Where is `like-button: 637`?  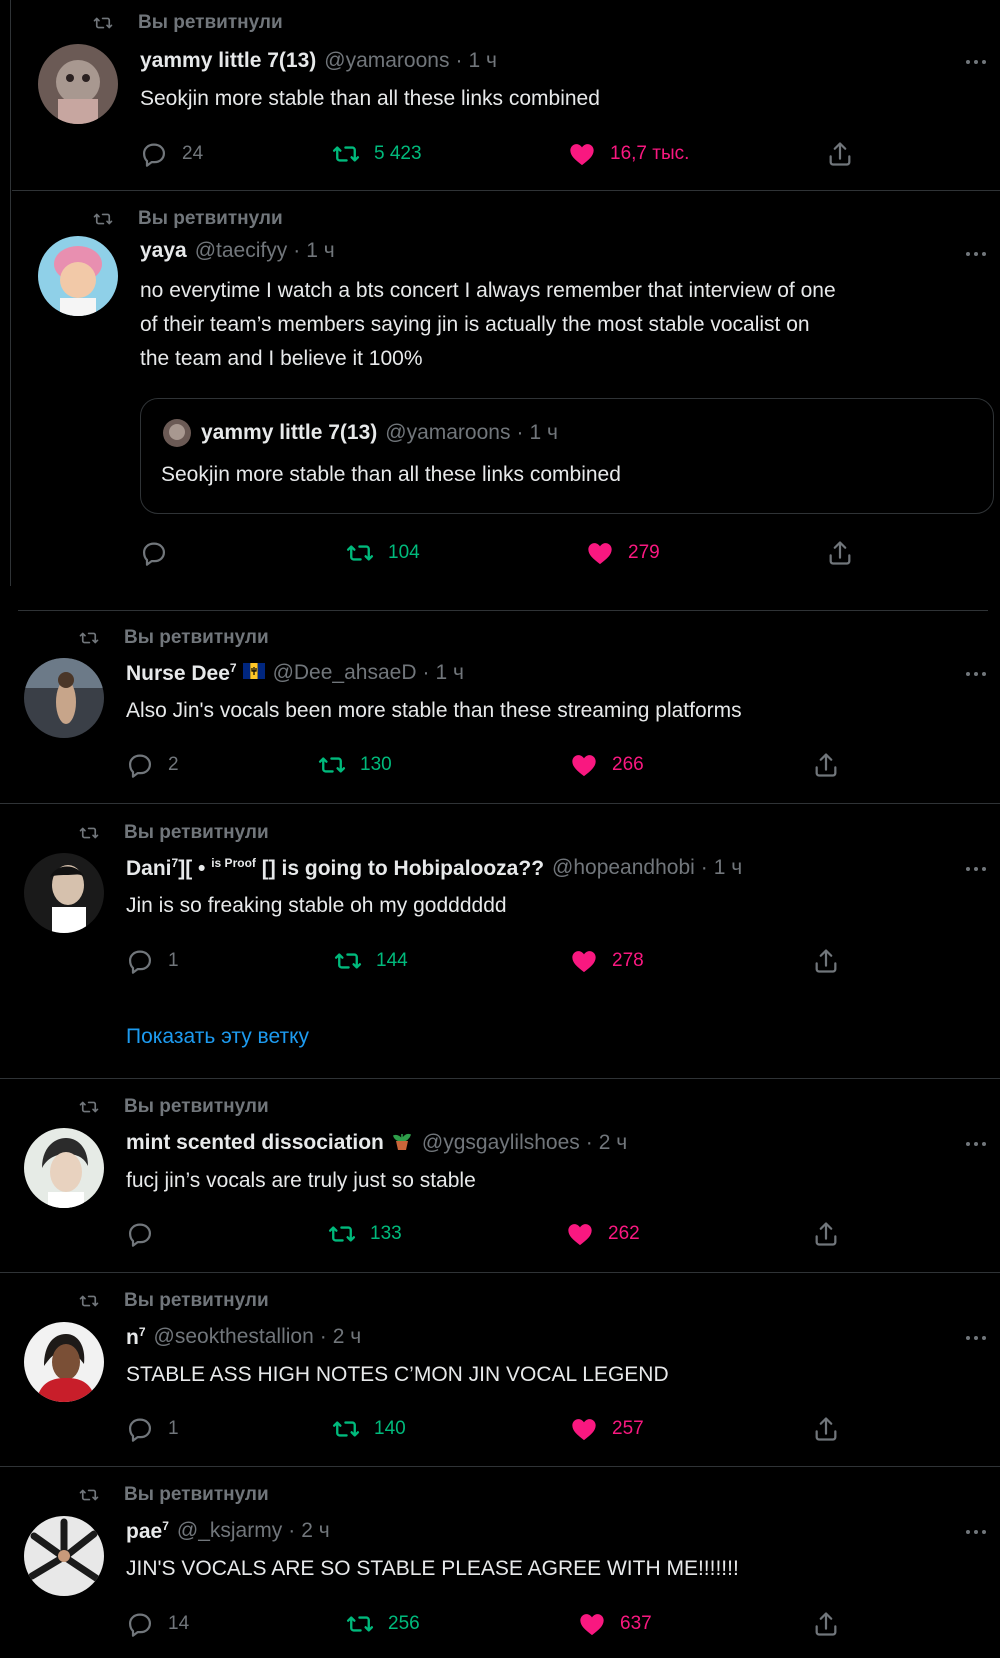 like-button: 637 is located at coordinates (615, 1624).